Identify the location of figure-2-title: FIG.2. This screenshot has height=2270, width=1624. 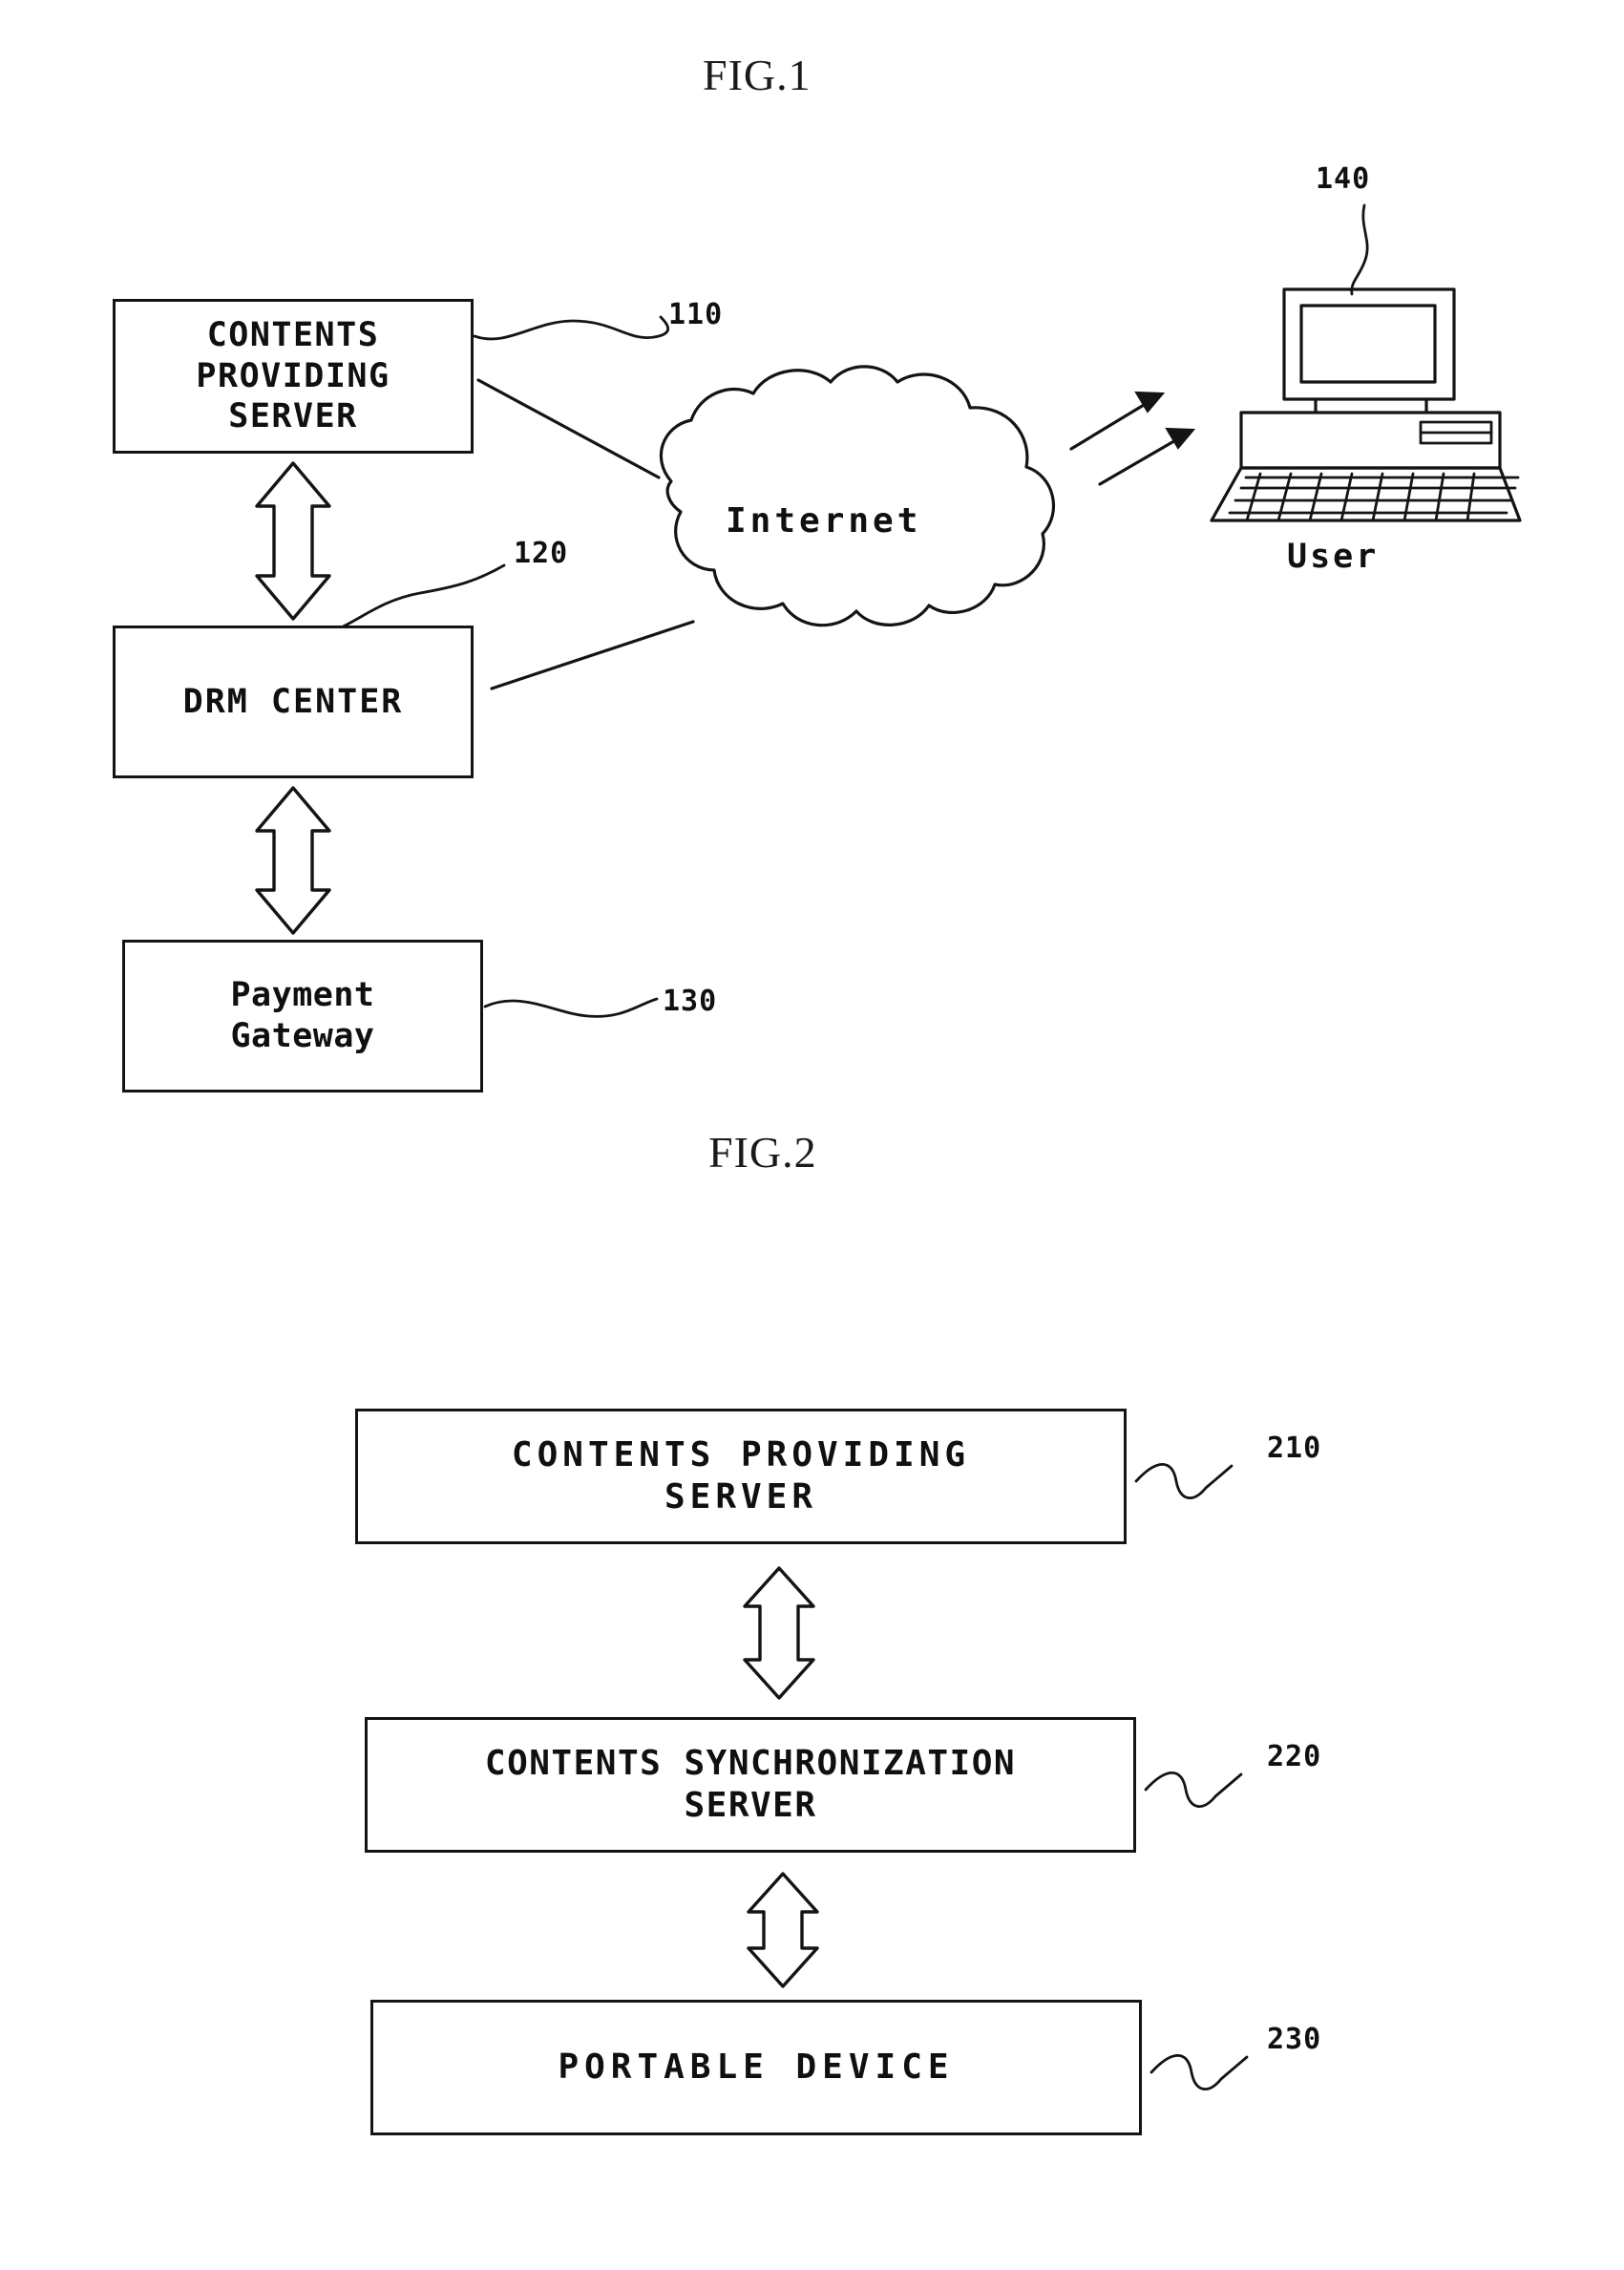
(762, 1152).